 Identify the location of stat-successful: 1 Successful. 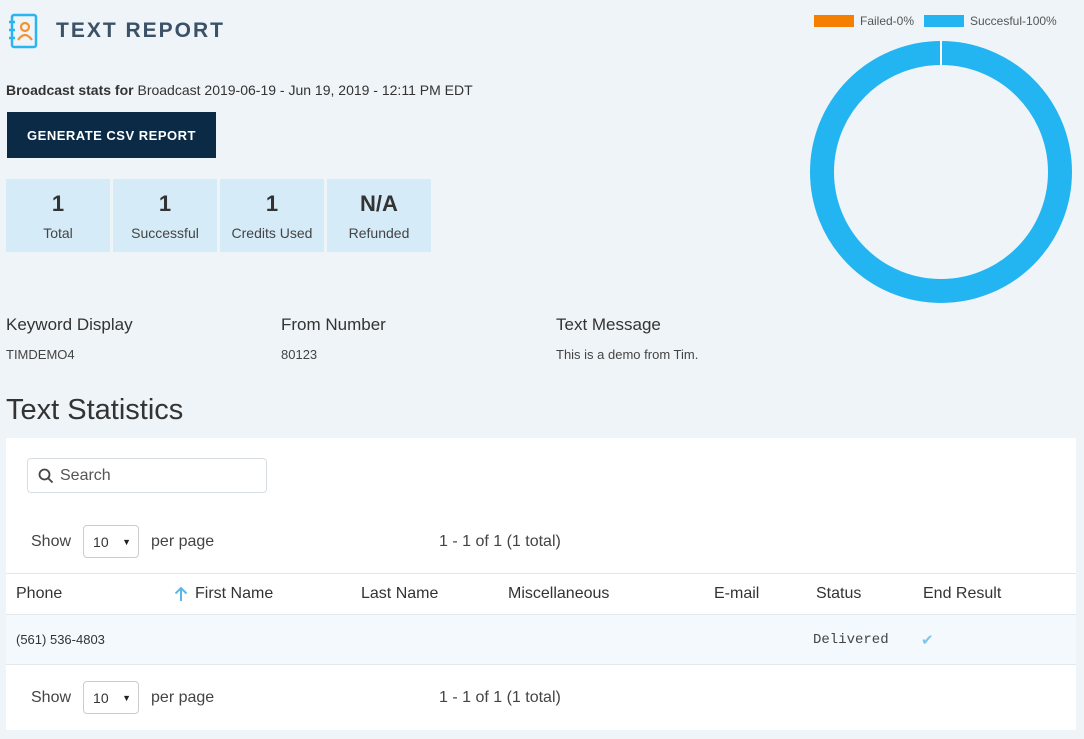
(165, 215).